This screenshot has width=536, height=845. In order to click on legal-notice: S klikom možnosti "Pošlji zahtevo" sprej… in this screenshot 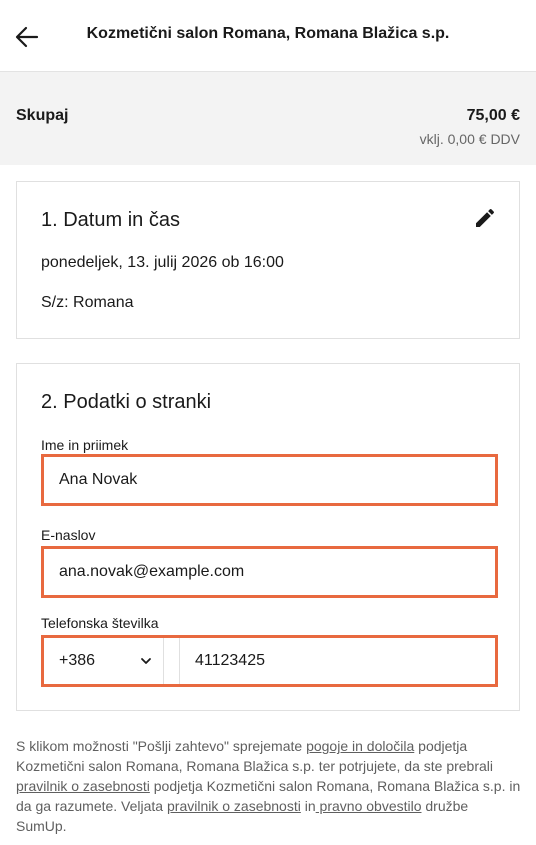, I will do `click(268, 786)`.